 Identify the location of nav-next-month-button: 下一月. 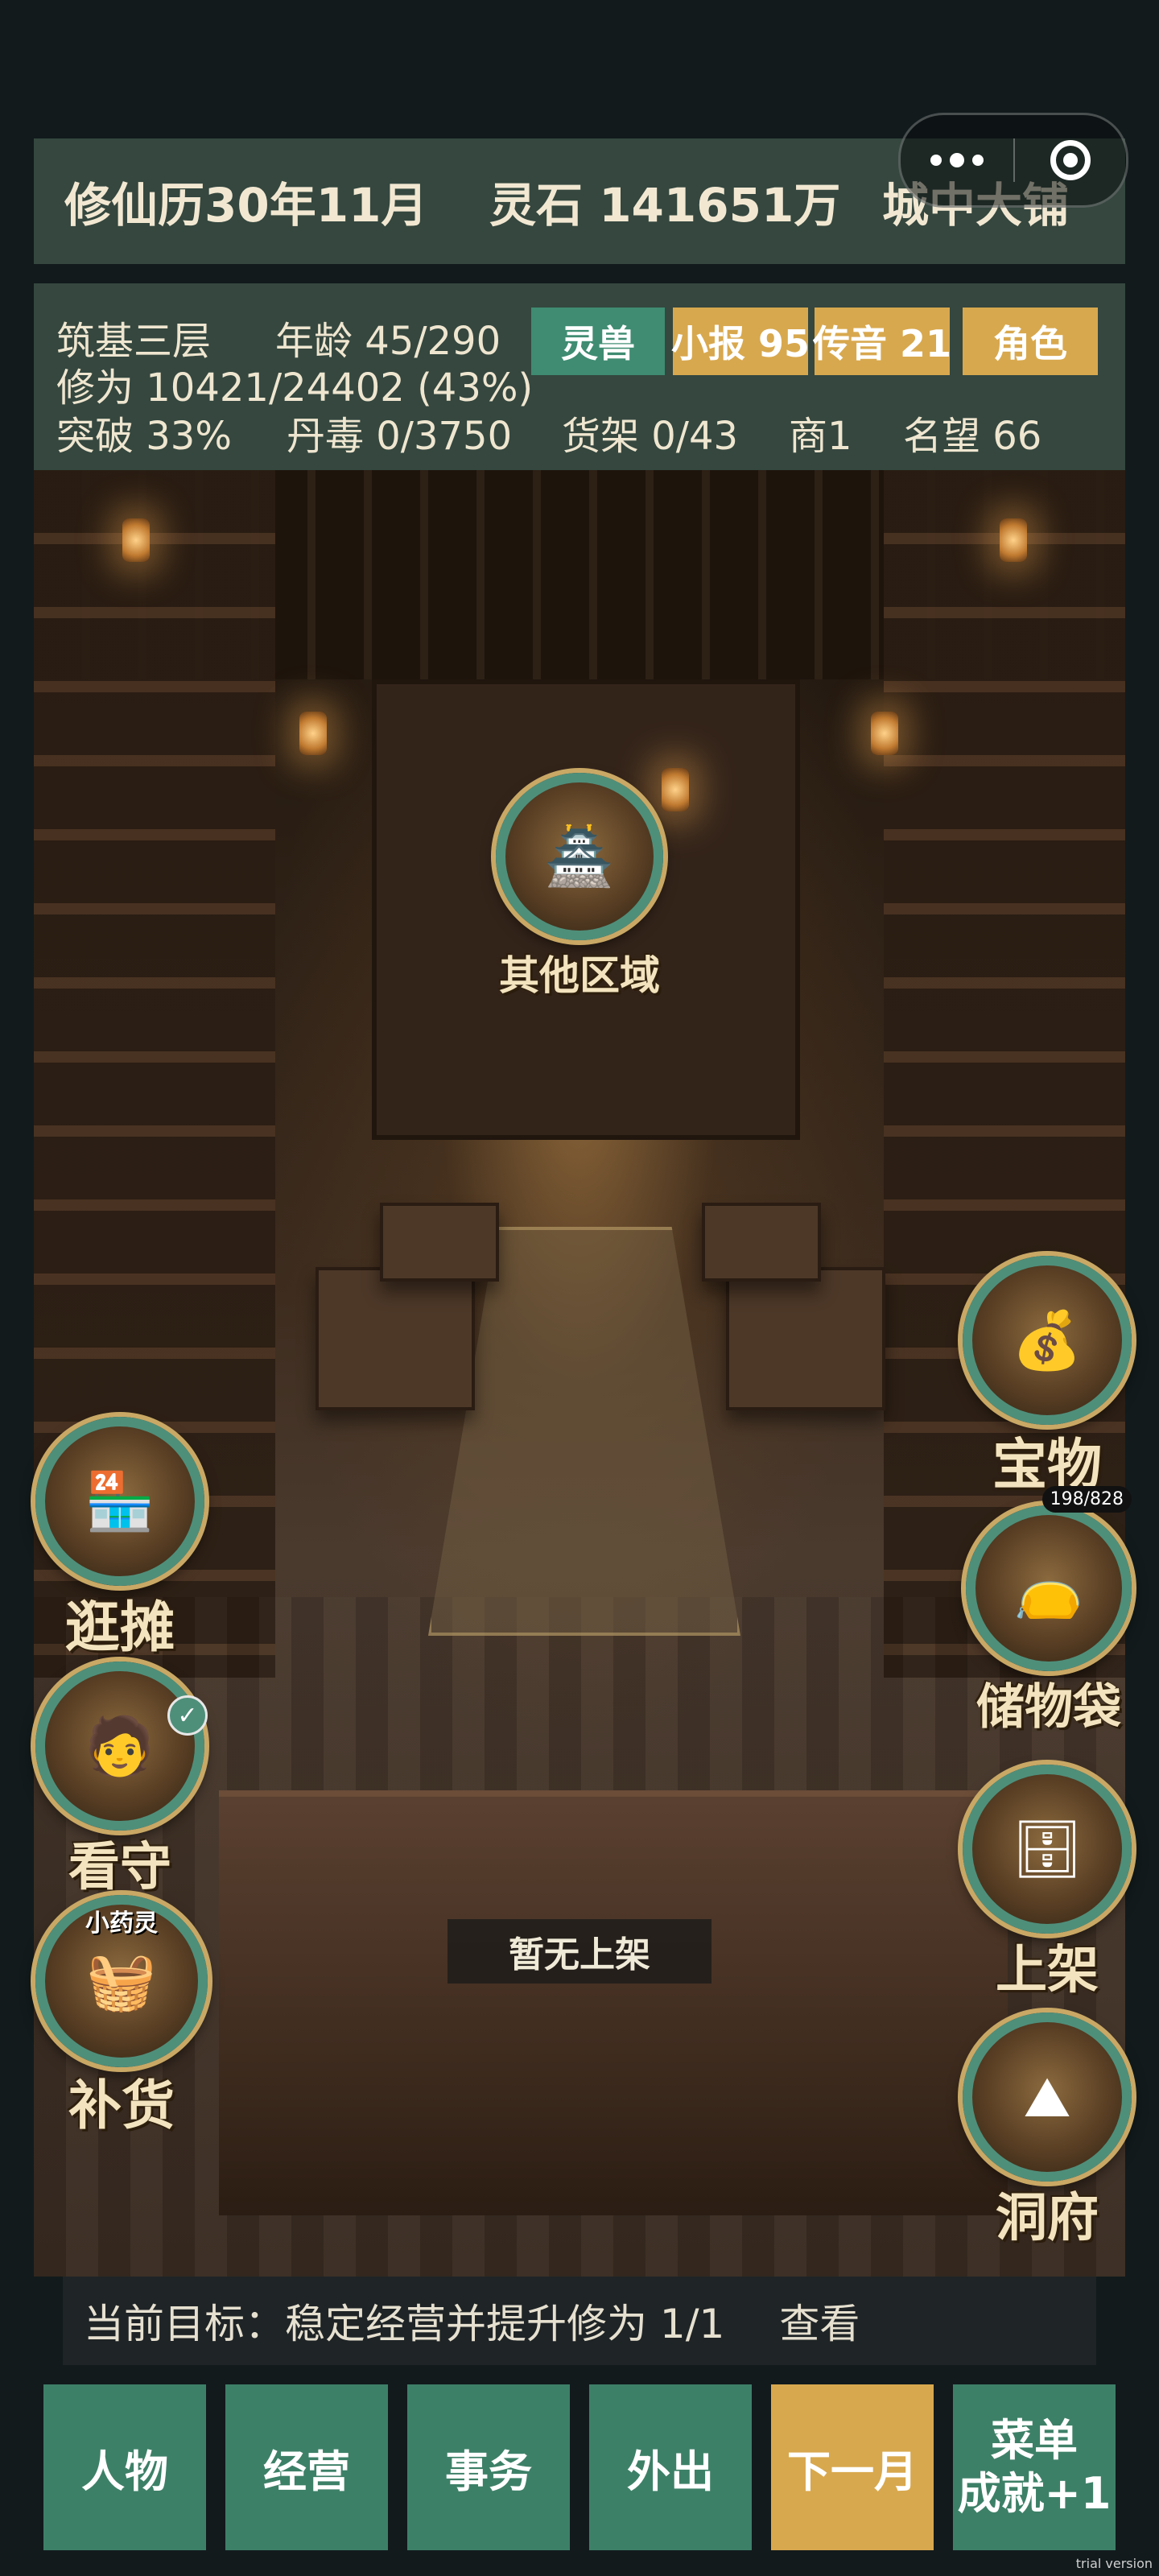
(852, 2467).